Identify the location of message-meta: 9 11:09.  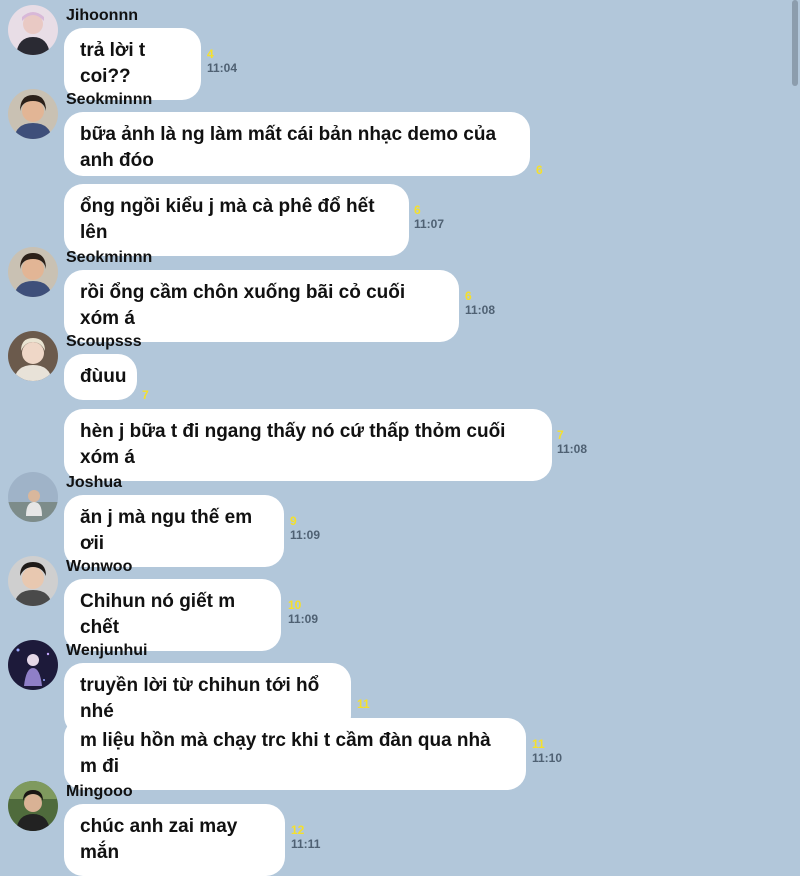
(305, 528).